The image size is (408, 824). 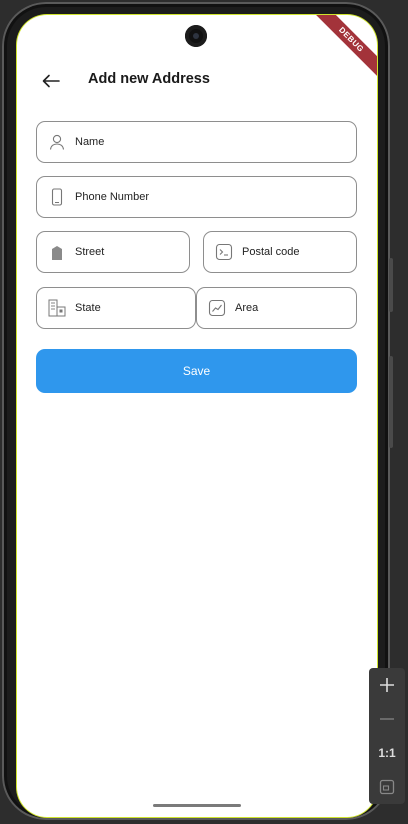 I want to click on zoom-out-button, so click(x=387, y=719).